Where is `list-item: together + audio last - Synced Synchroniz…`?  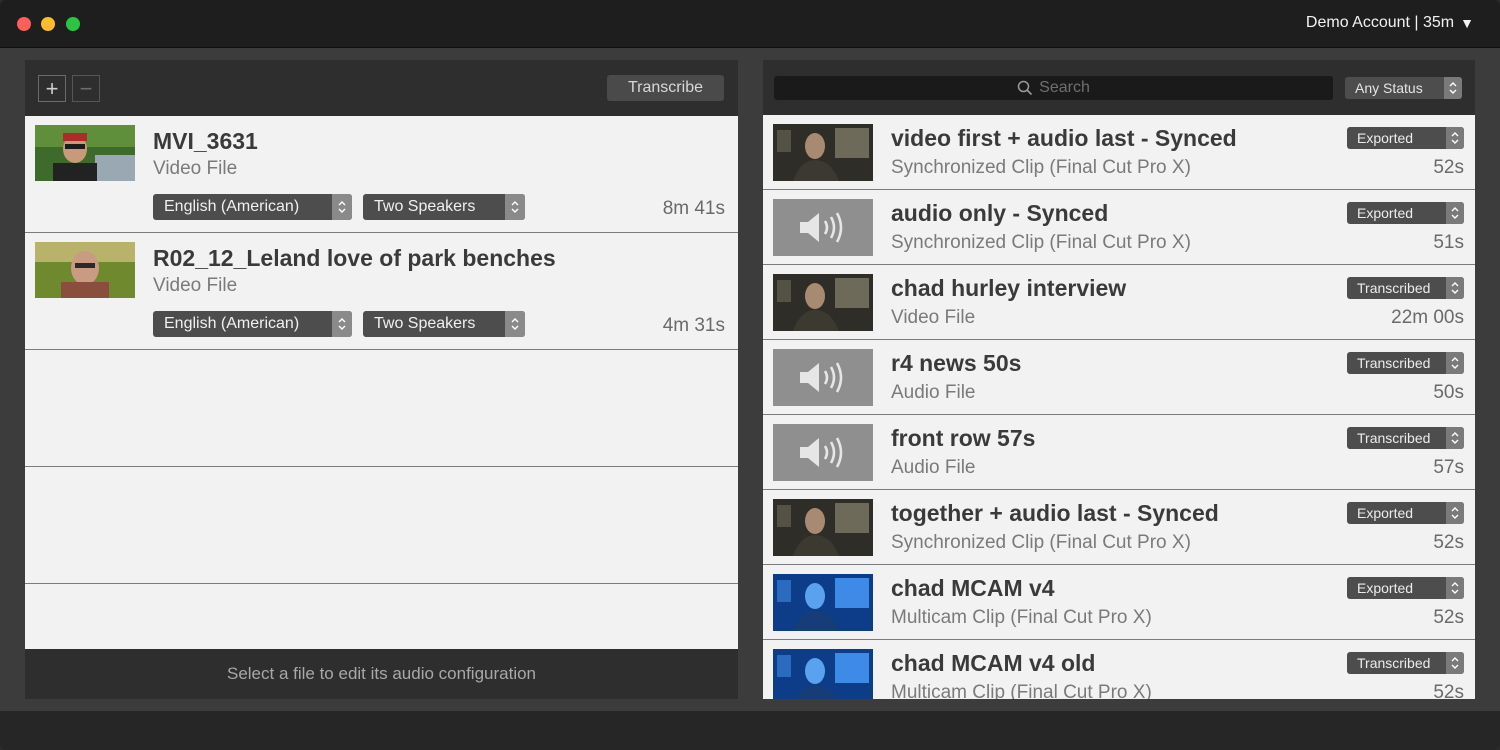 list-item: together + audio last - Synced Synchroniz… is located at coordinates (1119, 527).